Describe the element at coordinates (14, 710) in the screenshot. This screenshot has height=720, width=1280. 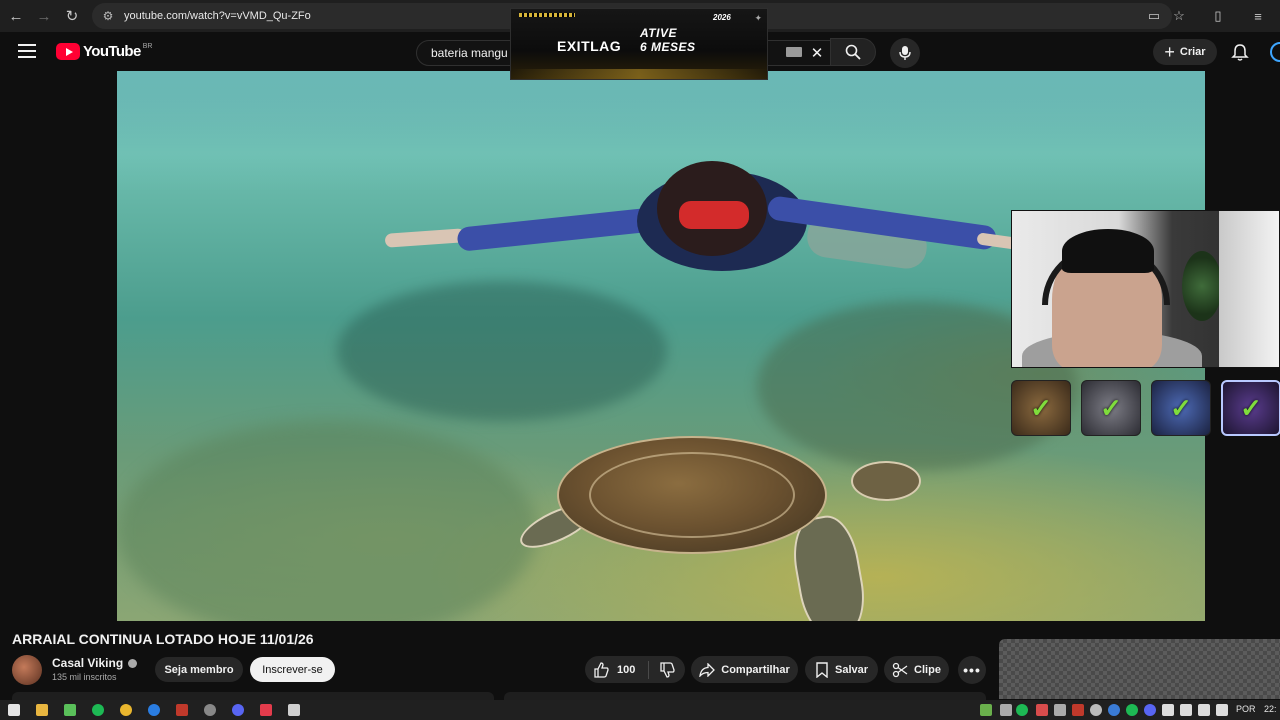
I see `windows-start-icon` at that location.